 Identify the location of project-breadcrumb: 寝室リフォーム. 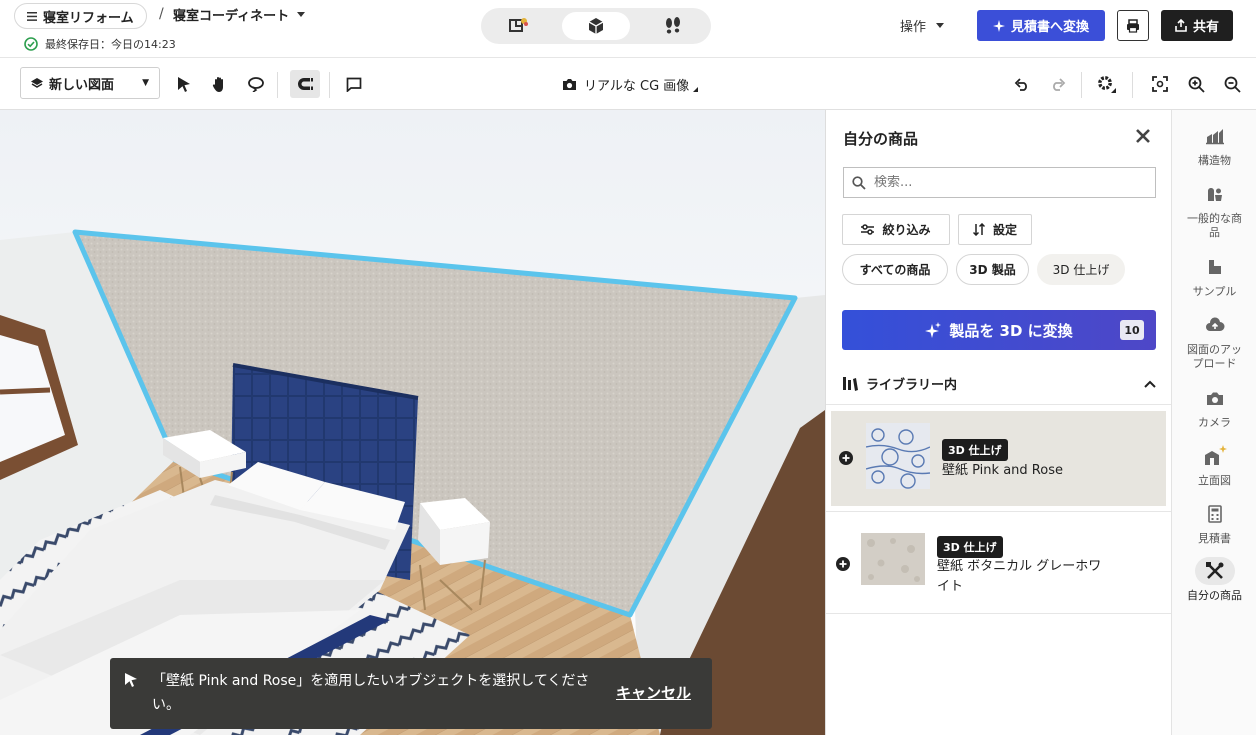
(80, 16).